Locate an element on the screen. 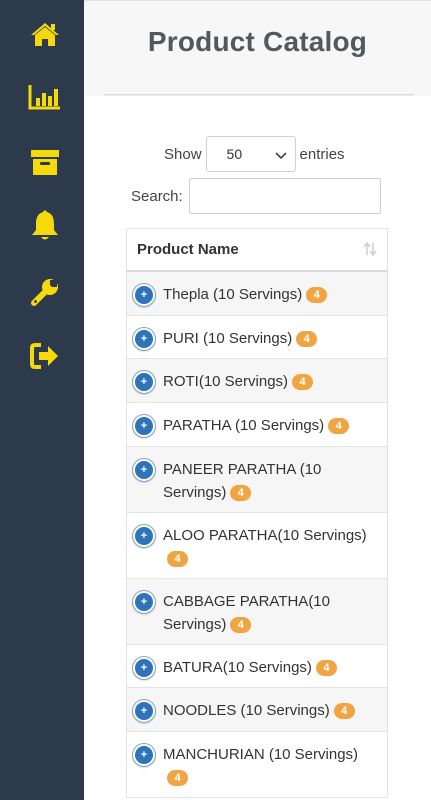  page-title: Product Catalog is located at coordinates (257, 41).